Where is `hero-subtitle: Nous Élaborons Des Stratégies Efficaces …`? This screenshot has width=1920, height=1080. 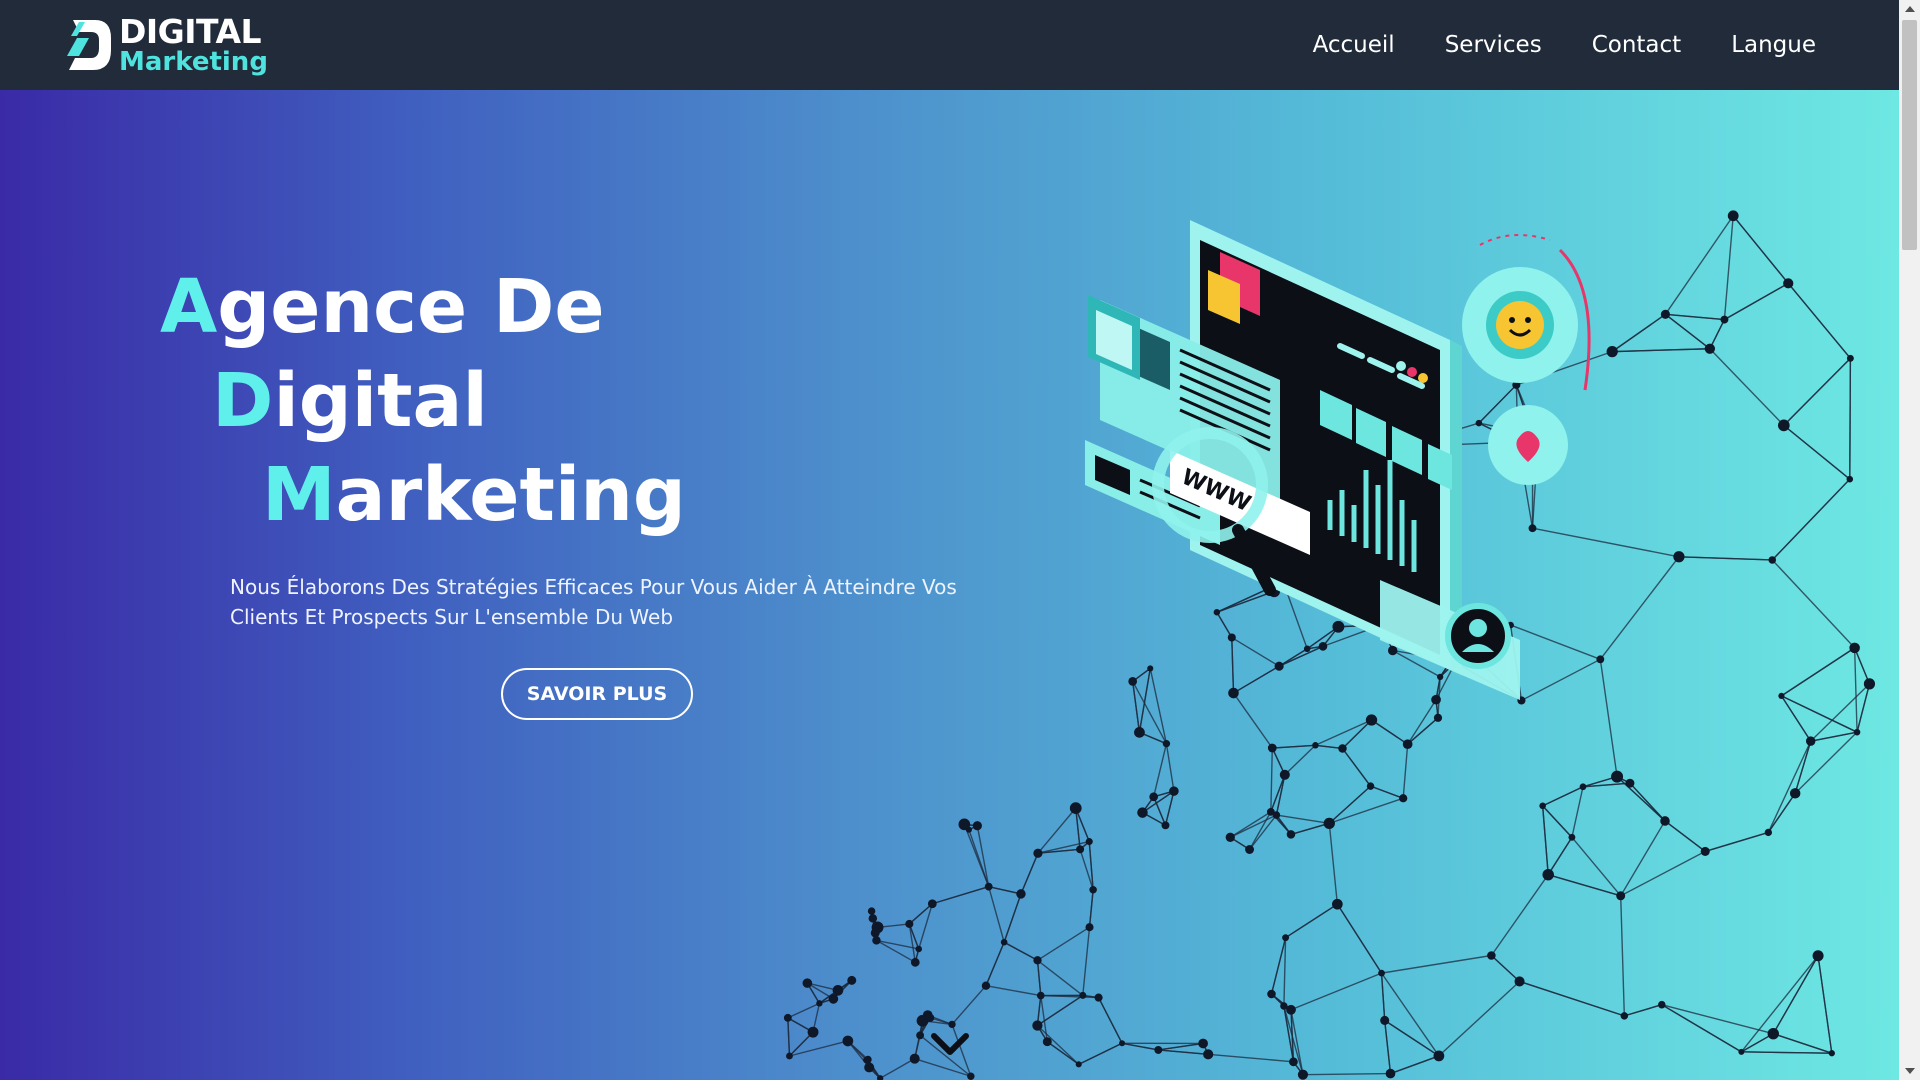 hero-subtitle: Nous Élaborons Des Stratégies Efficaces … is located at coordinates (593, 602).